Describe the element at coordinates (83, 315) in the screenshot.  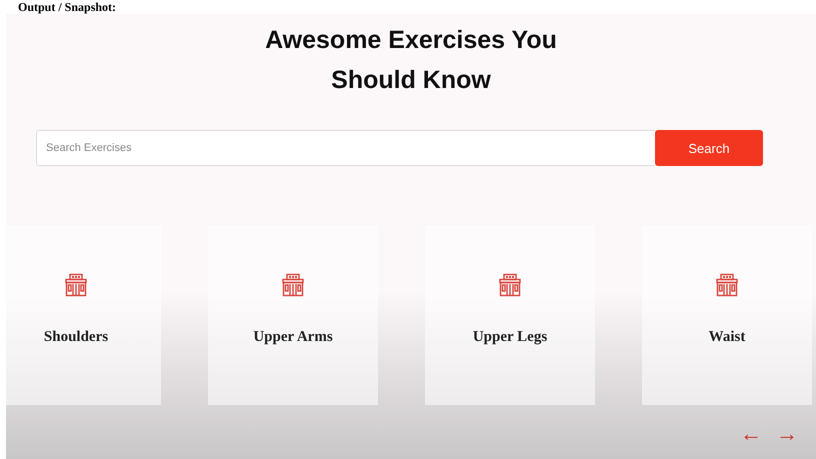
I see `category-card: Shoulders` at that location.